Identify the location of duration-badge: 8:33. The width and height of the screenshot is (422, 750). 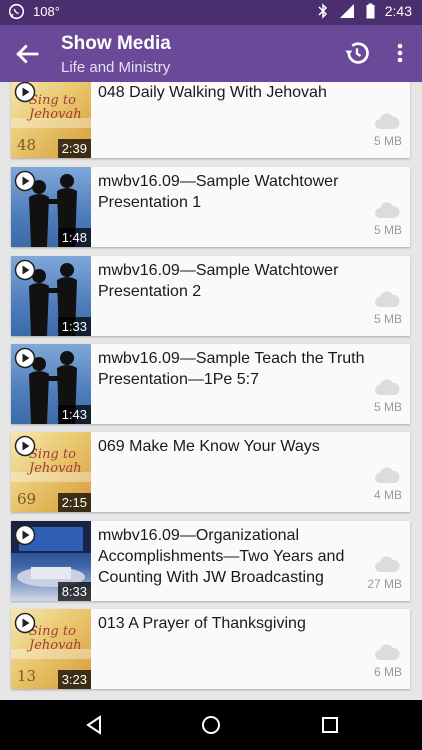
(74, 591).